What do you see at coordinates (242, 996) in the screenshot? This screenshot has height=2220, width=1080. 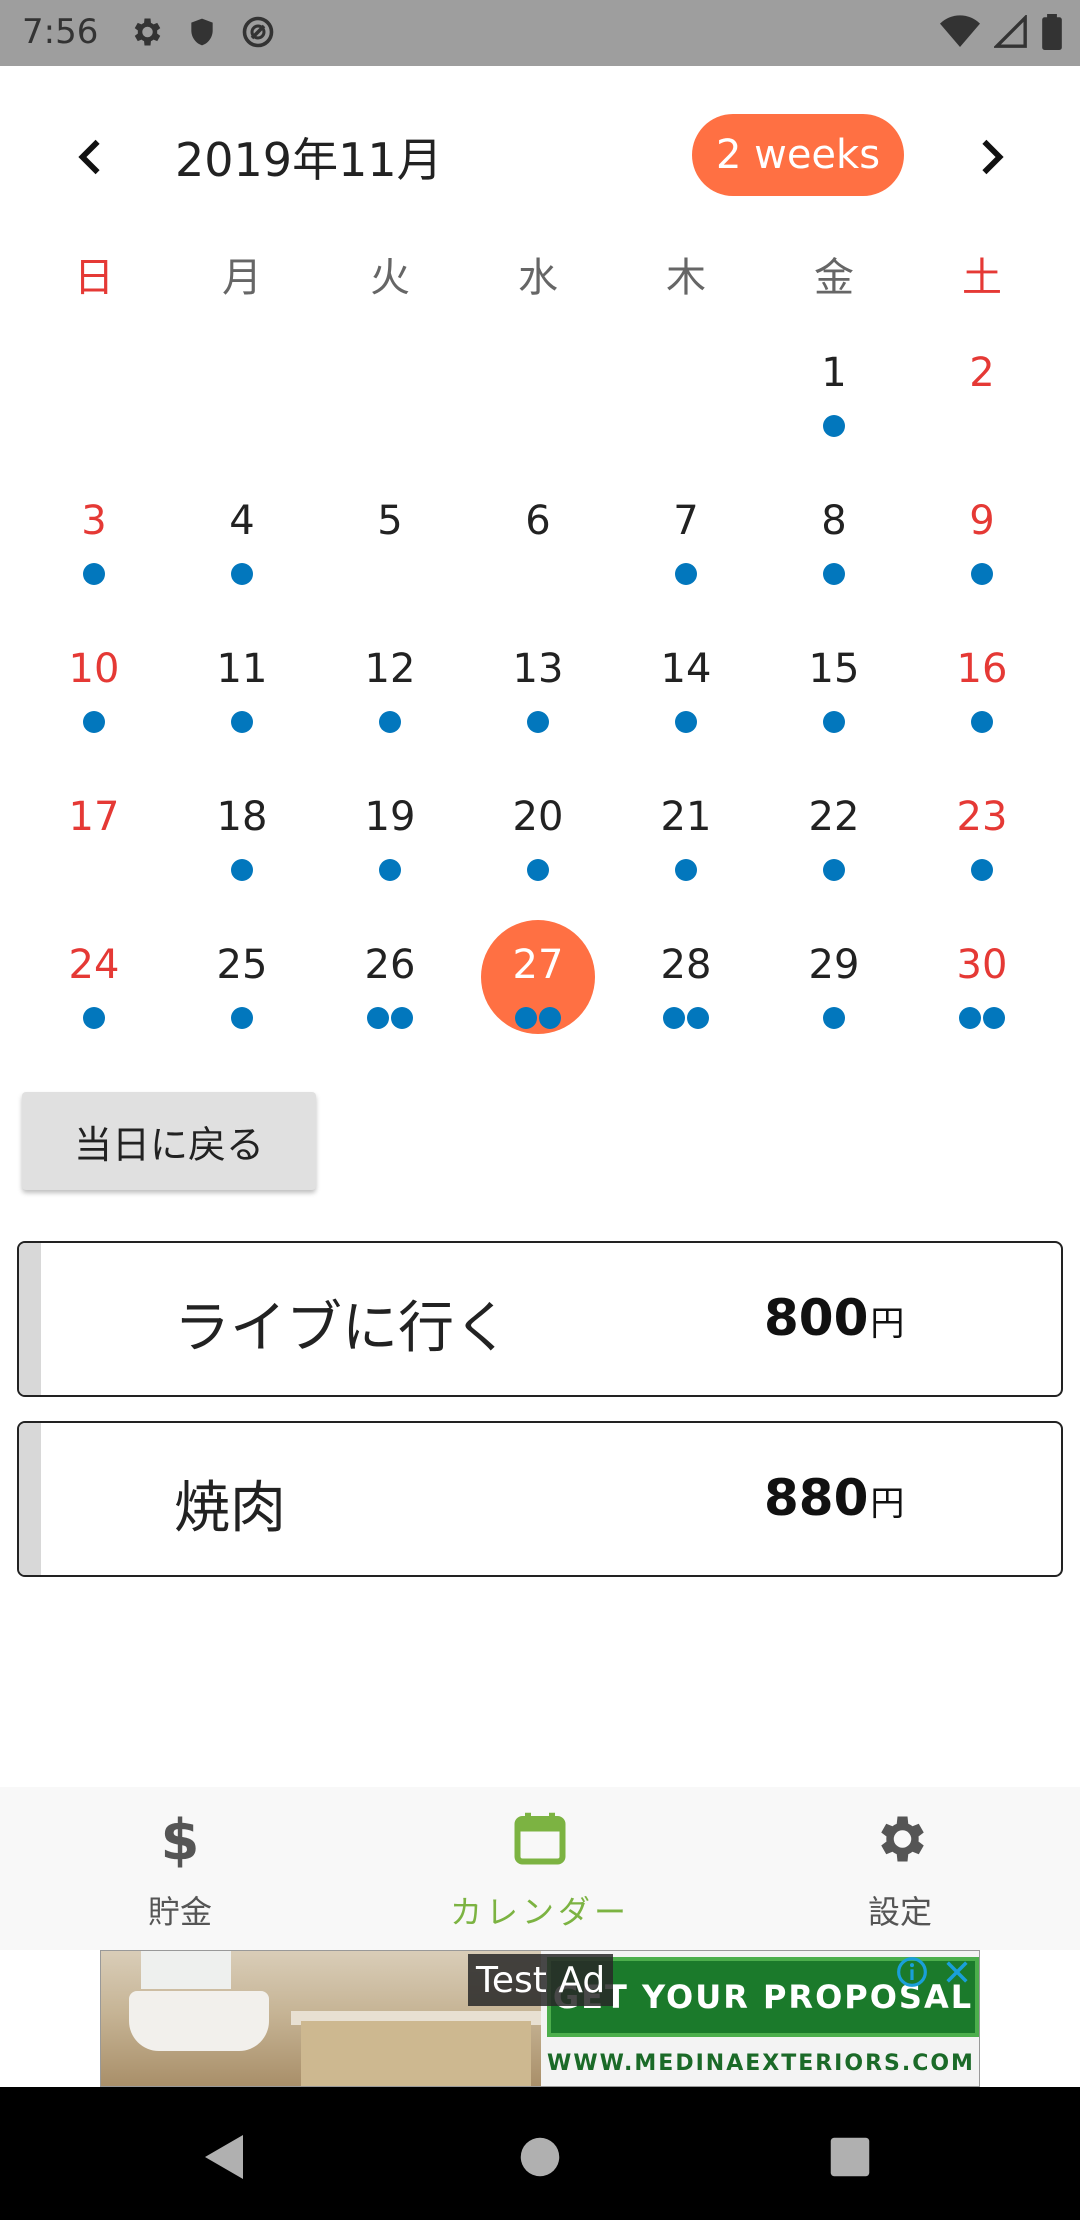 I see `day-cell: 25` at bounding box center [242, 996].